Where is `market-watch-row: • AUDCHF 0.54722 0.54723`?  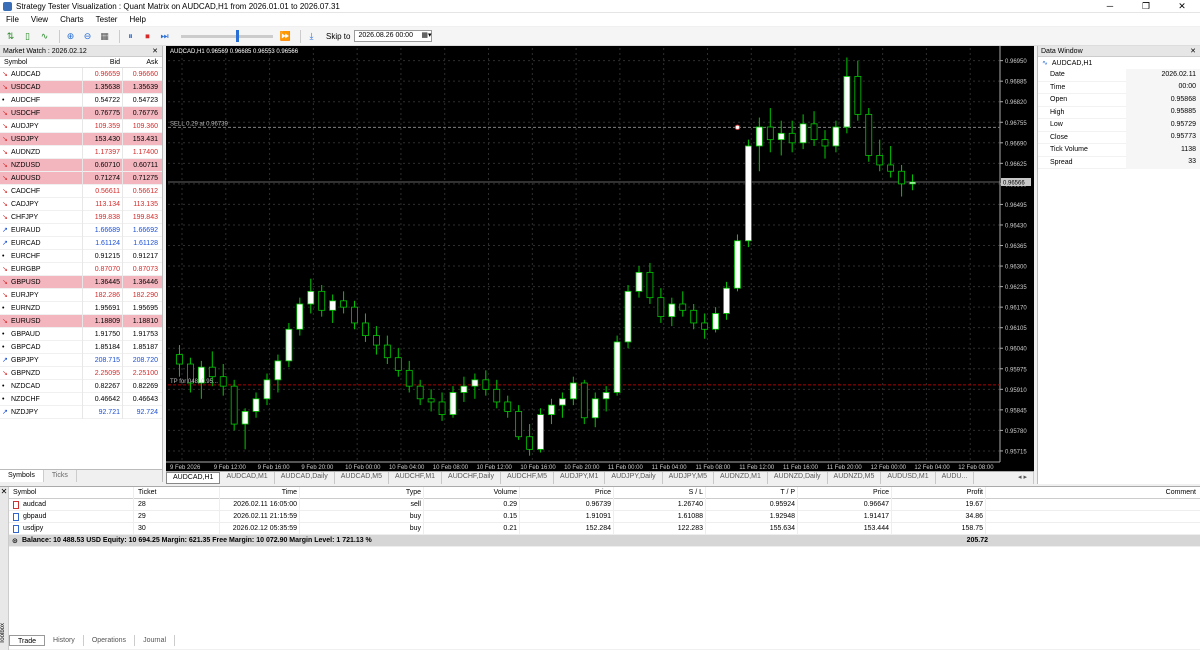 market-watch-row: • AUDCHF 0.54722 0.54723 is located at coordinates (81, 100).